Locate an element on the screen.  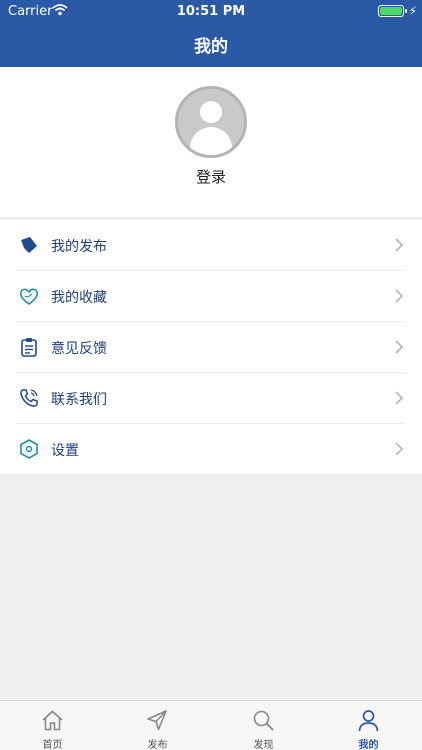
phone-icon is located at coordinates (29, 398).